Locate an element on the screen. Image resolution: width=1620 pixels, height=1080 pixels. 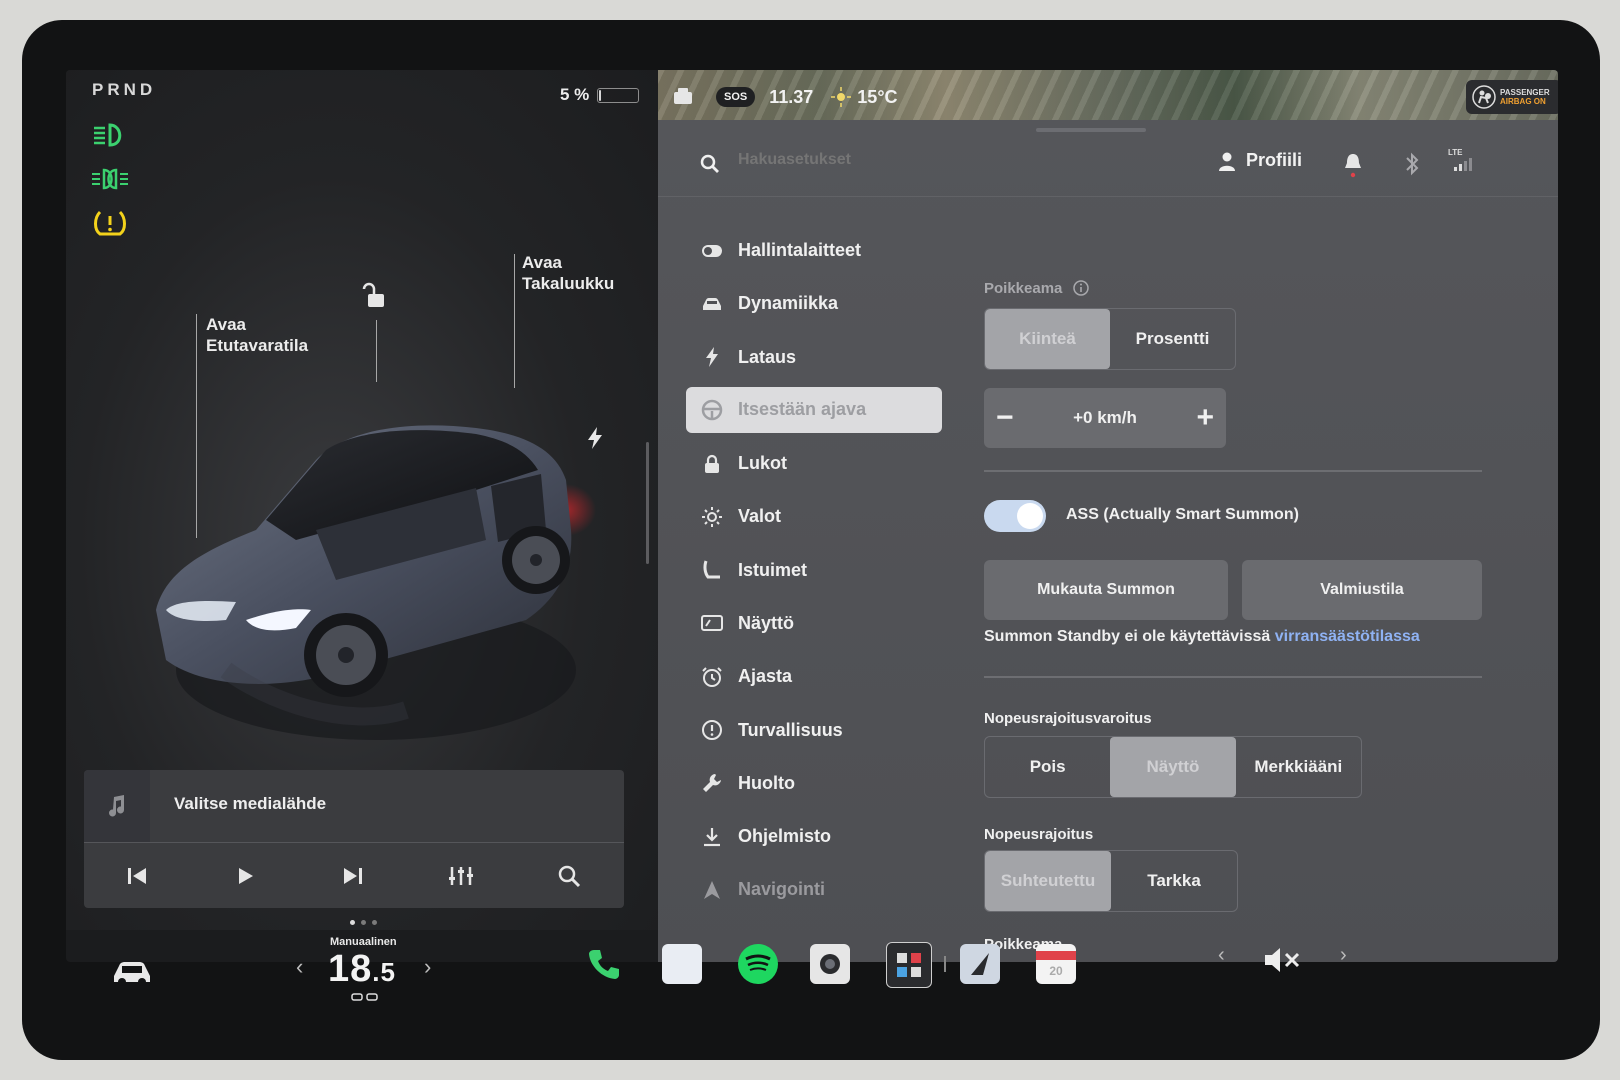
sidebar-item-steering-wheel: Itsestään ajava is located at coordinates (814, 409).